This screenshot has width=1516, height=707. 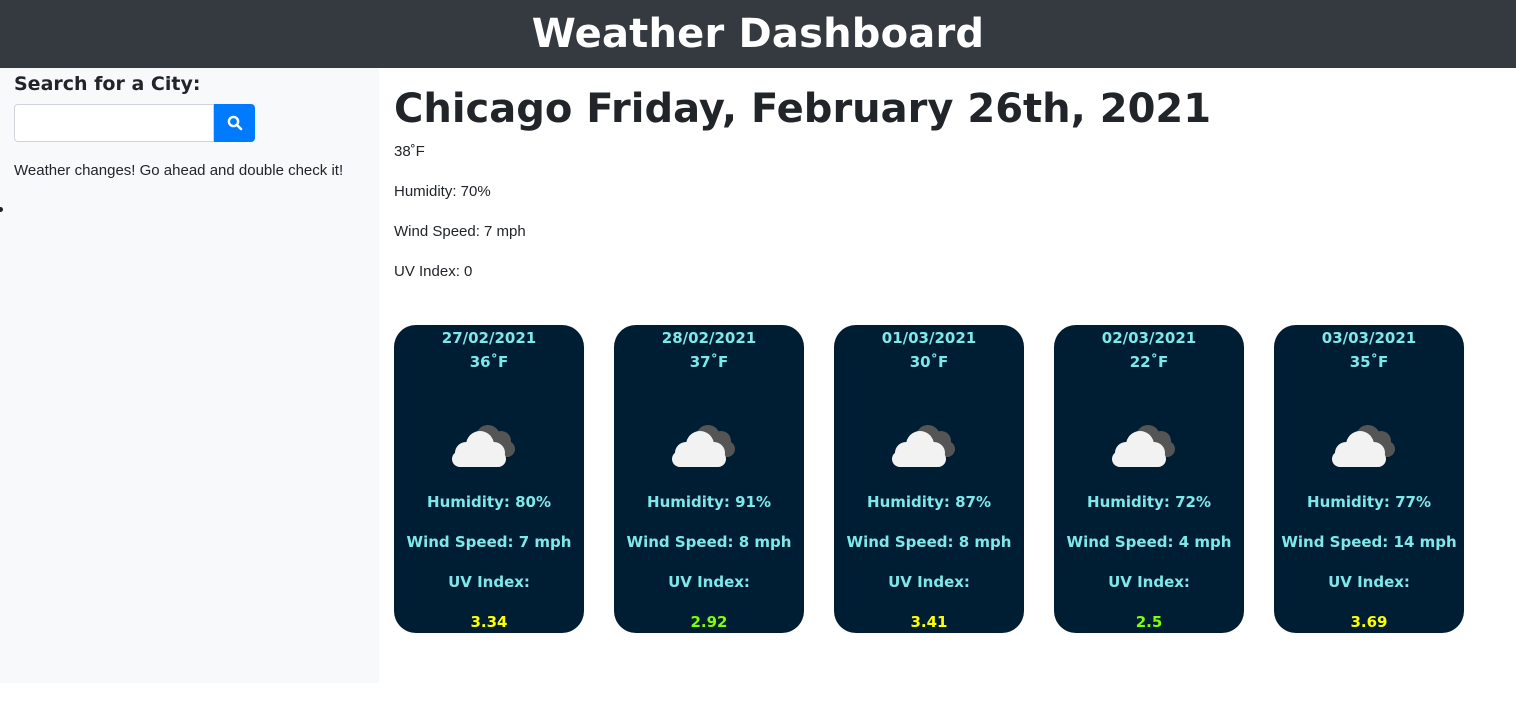 What do you see at coordinates (929, 338) in the screenshot?
I see `forecast-date: 01/03/2021` at bounding box center [929, 338].